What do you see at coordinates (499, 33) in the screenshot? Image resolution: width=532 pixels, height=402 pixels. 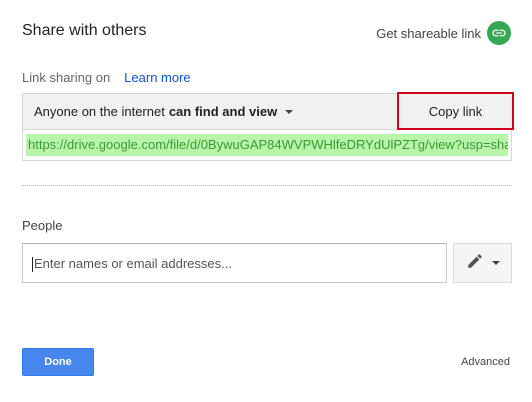 I see `link-icon` at bounding box center [499, 33].